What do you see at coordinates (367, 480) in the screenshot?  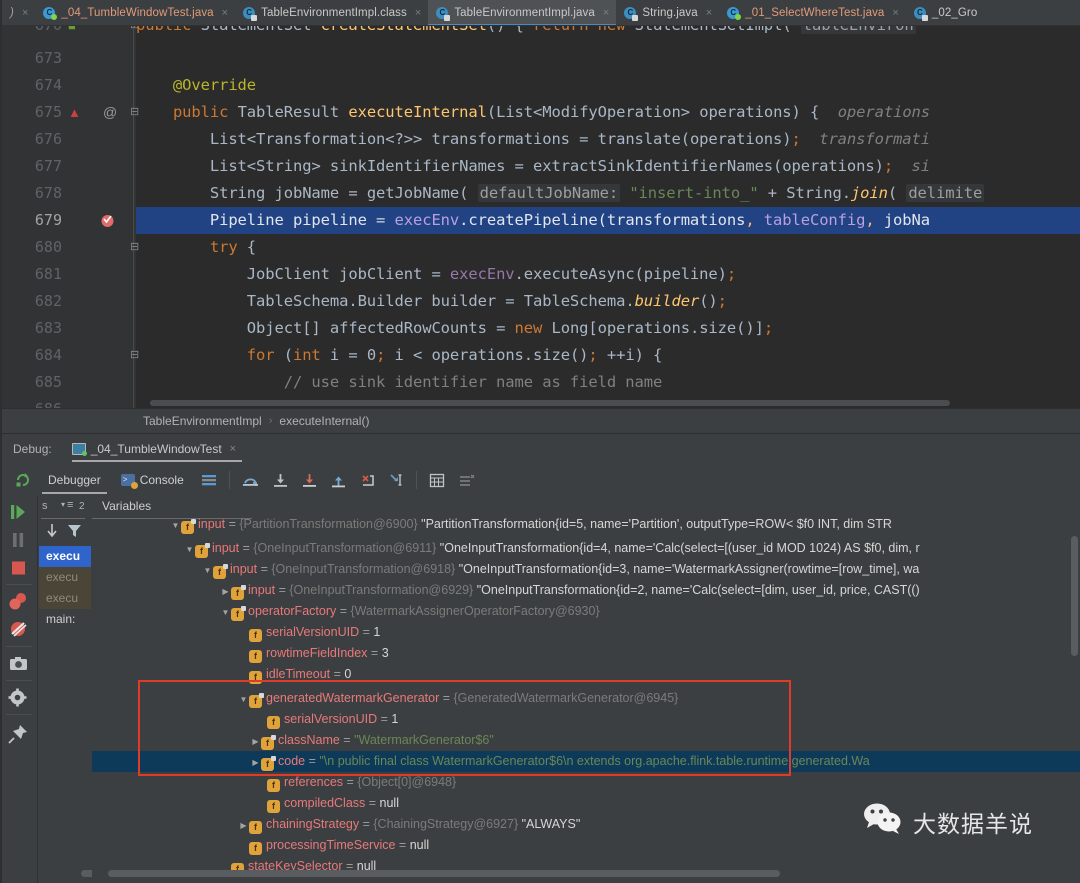 I see `drop-frame-icon` at bounding box center [367, 480].